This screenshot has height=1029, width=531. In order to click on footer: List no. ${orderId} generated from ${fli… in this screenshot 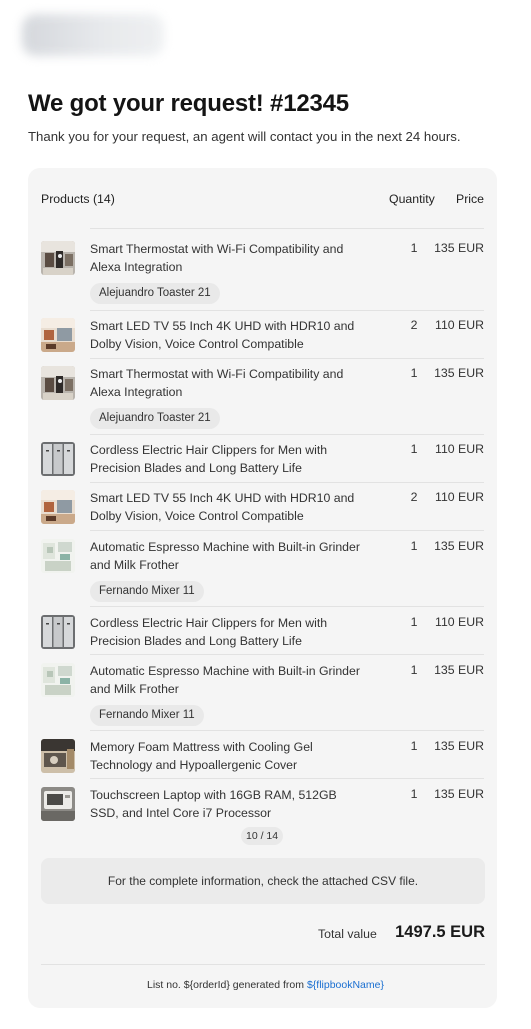, I will do `click(265, 985)`.